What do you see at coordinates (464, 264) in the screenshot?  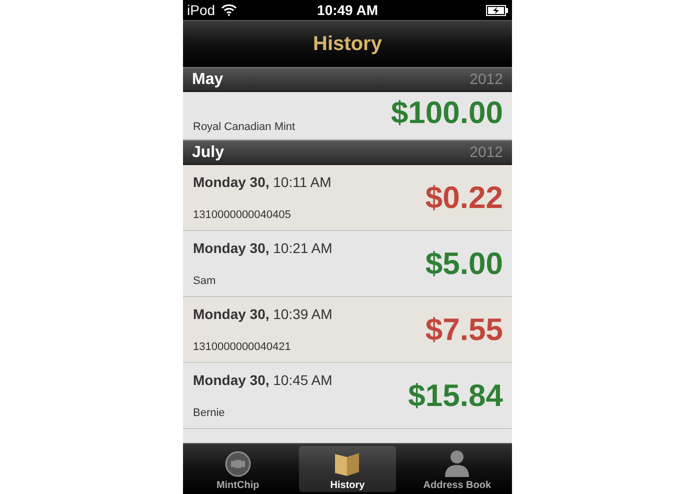 I see `transaction-amount: $5.00` at bounding box center [464, 264].